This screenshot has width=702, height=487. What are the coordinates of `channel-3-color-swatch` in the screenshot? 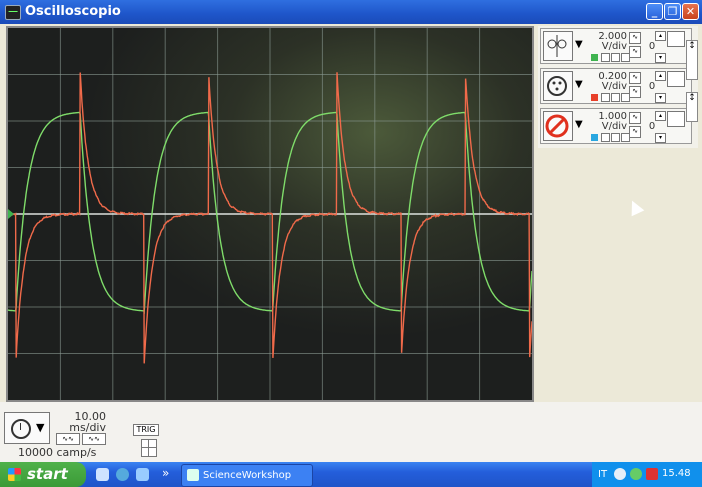 It's located at (594, 137).